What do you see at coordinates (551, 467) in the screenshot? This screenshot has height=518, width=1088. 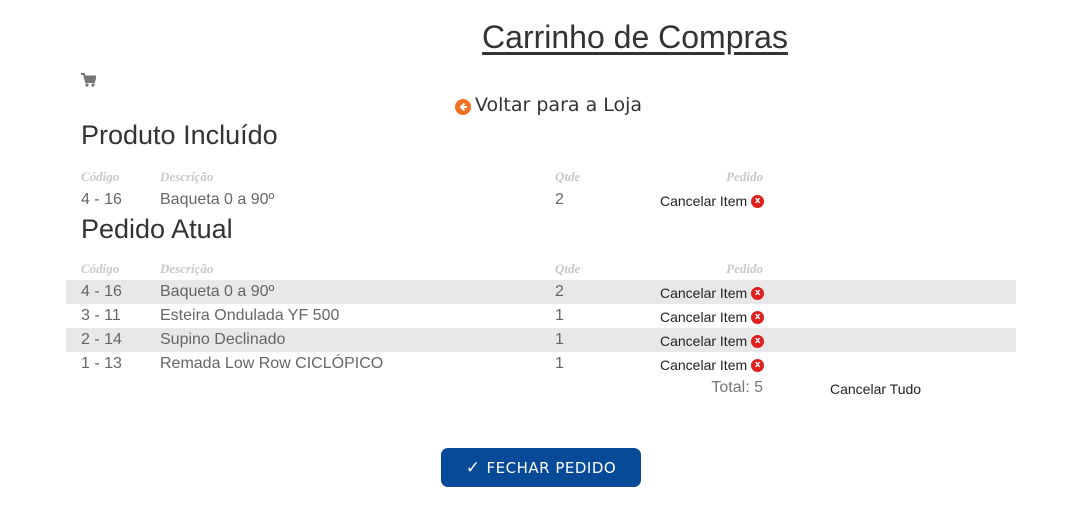 I see `close-order-label: FECHAR PEDIDO` at bounding box center [551, 467].